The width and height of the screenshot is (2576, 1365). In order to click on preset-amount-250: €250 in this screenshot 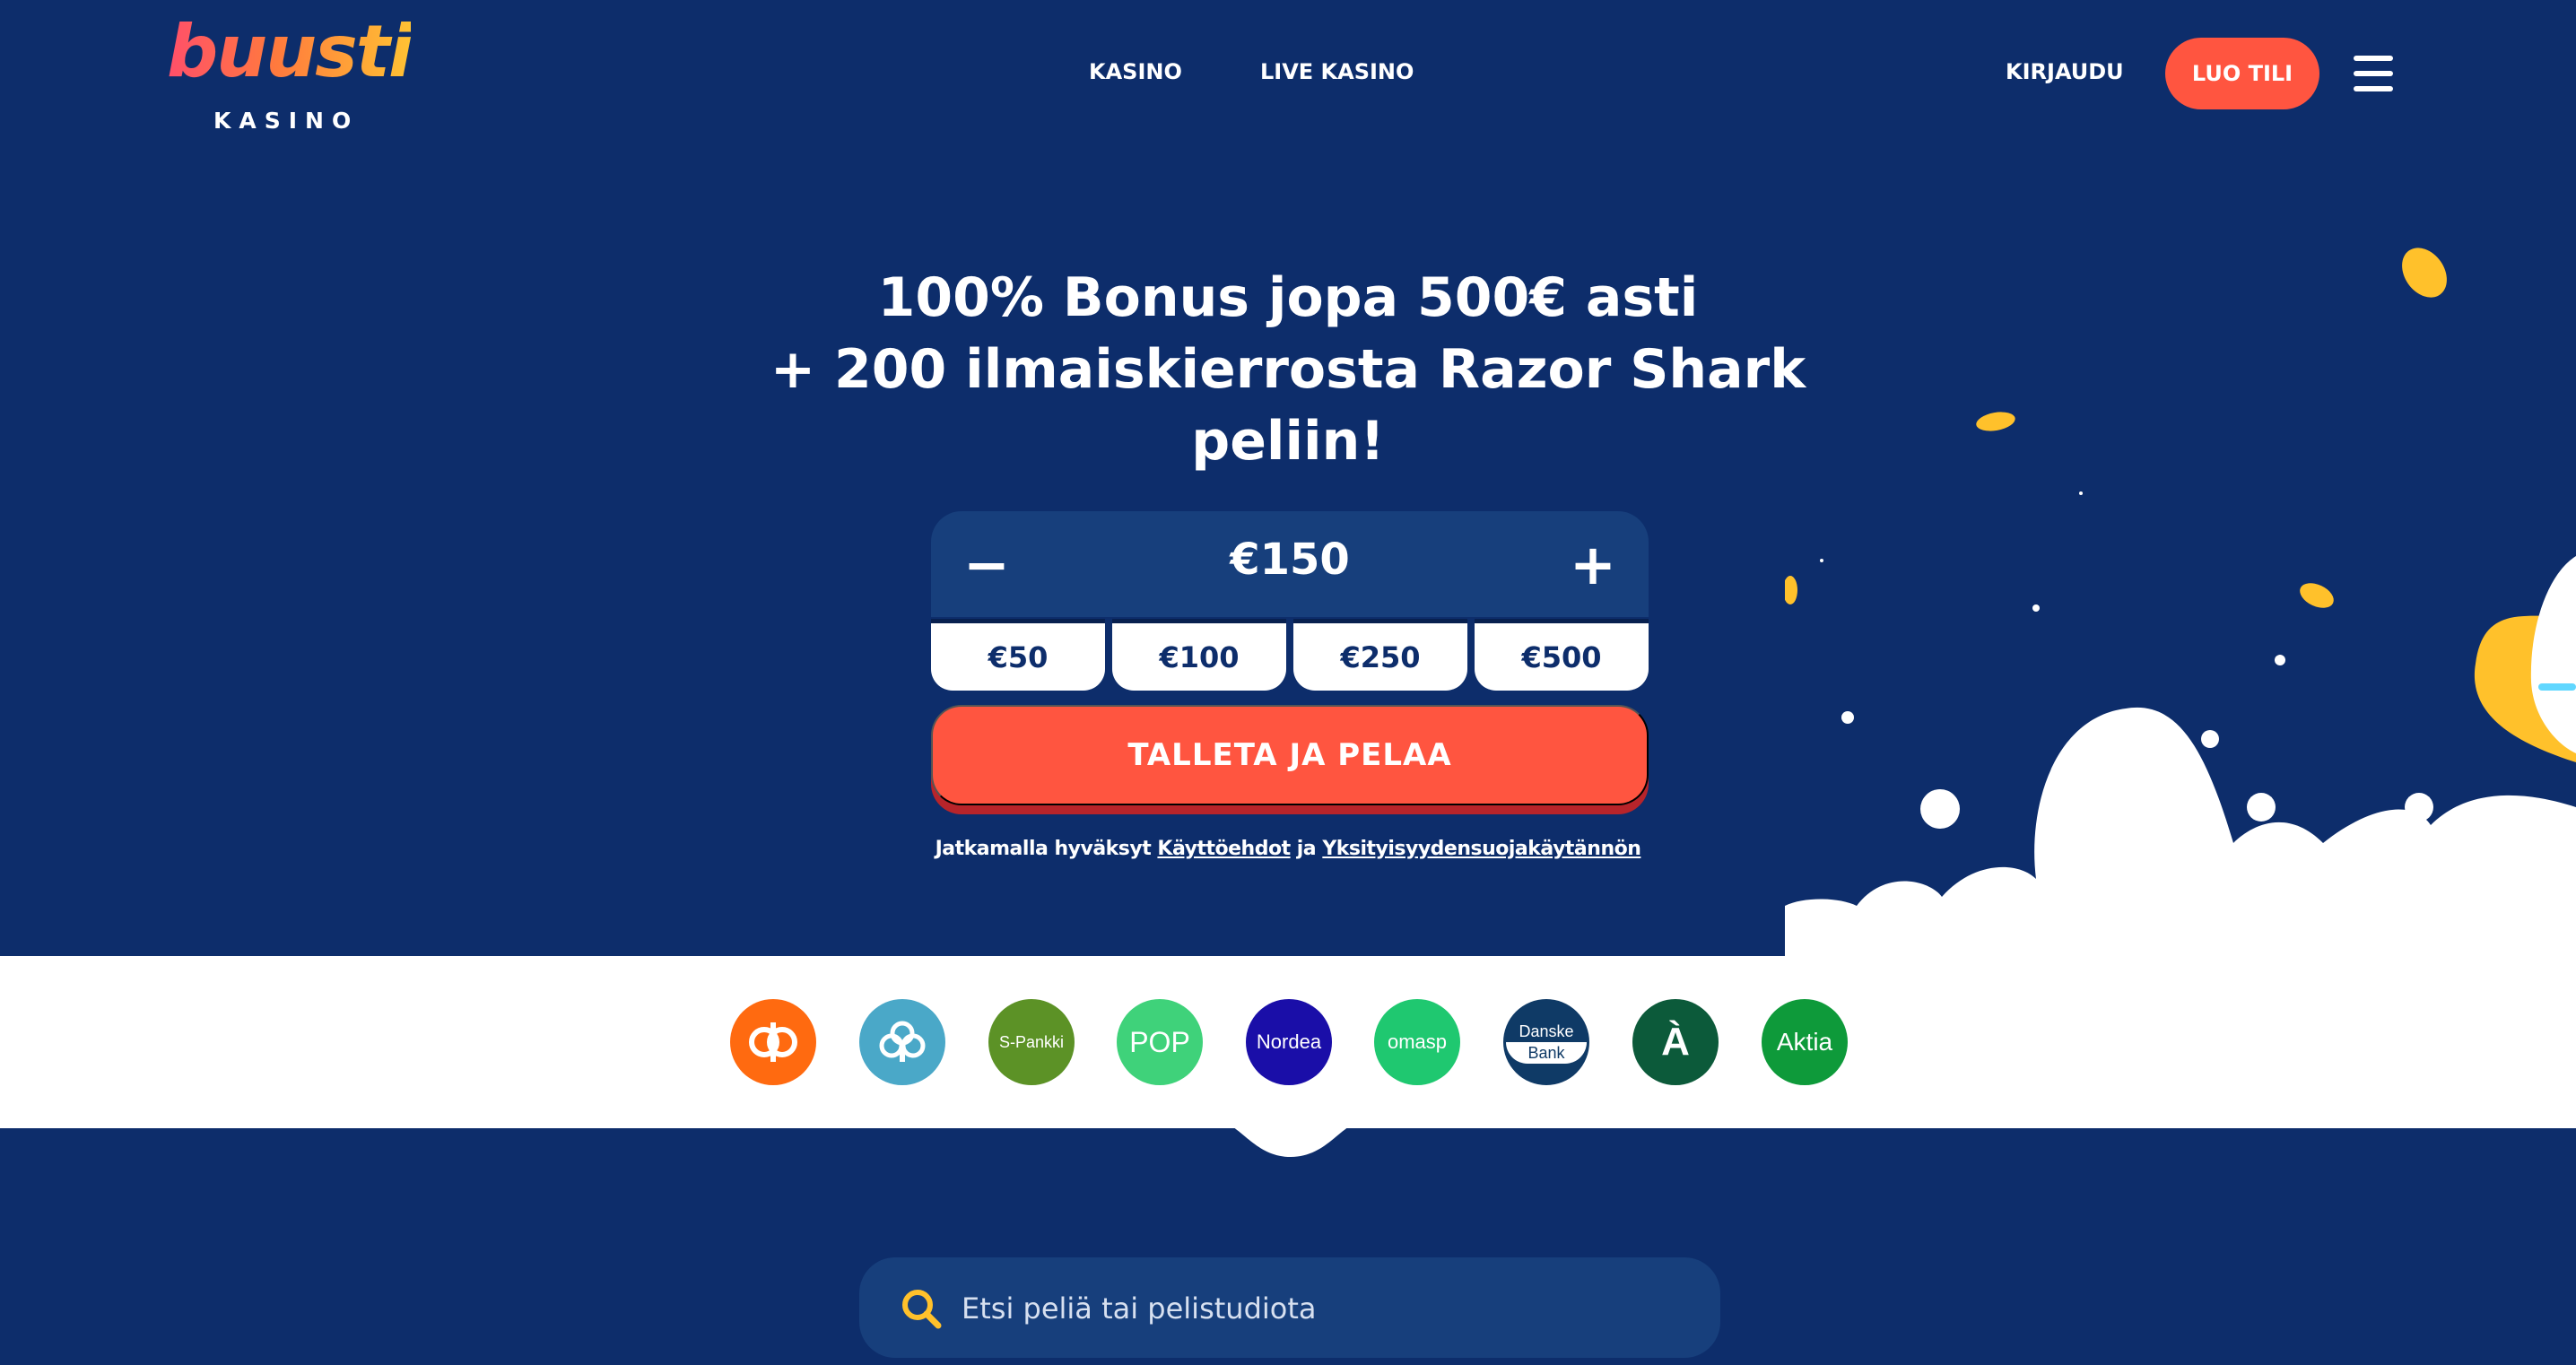, I will do `click(1380, 655)`.